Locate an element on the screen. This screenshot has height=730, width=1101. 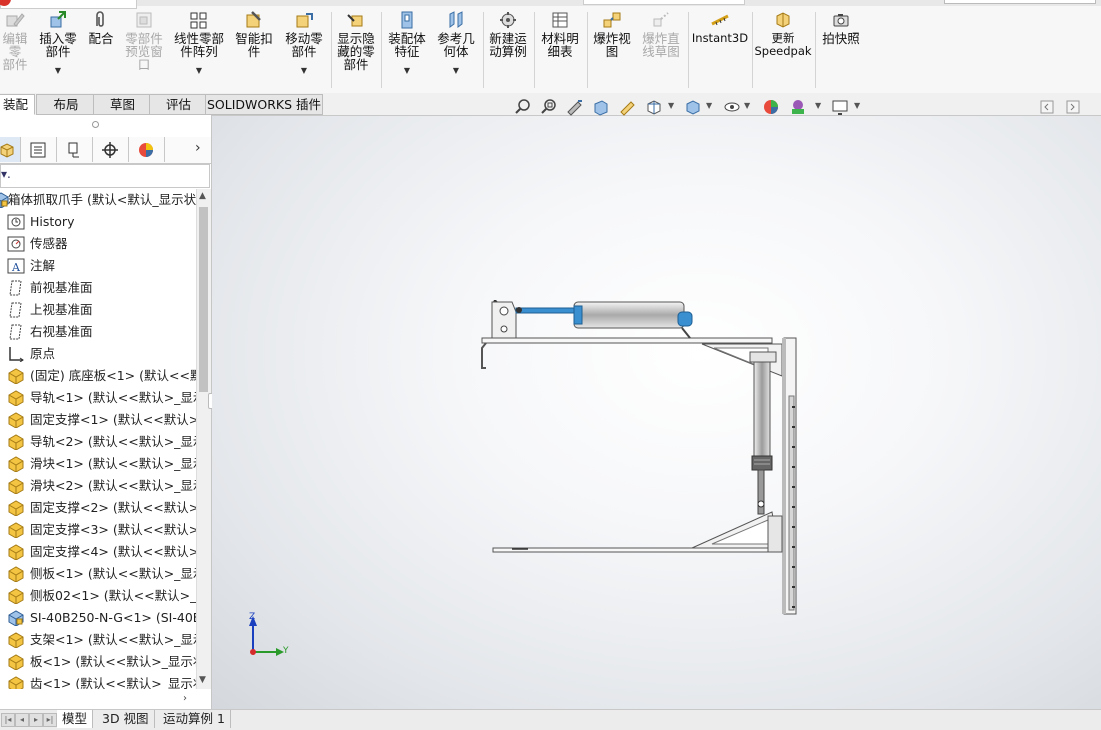
tree-item: 固定支撑<2> (默认<<默认>_显 is located at coordinates (98, 508).